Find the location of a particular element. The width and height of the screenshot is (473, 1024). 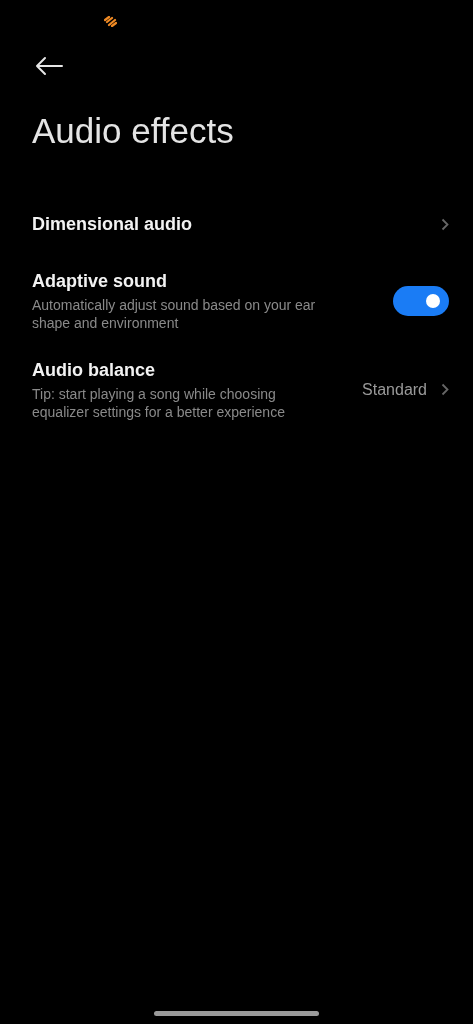

settings-item: Audio balance Tip: start playing a song while choosing equalizer settings for a better experience Standard is located at coordinates (236, 389).